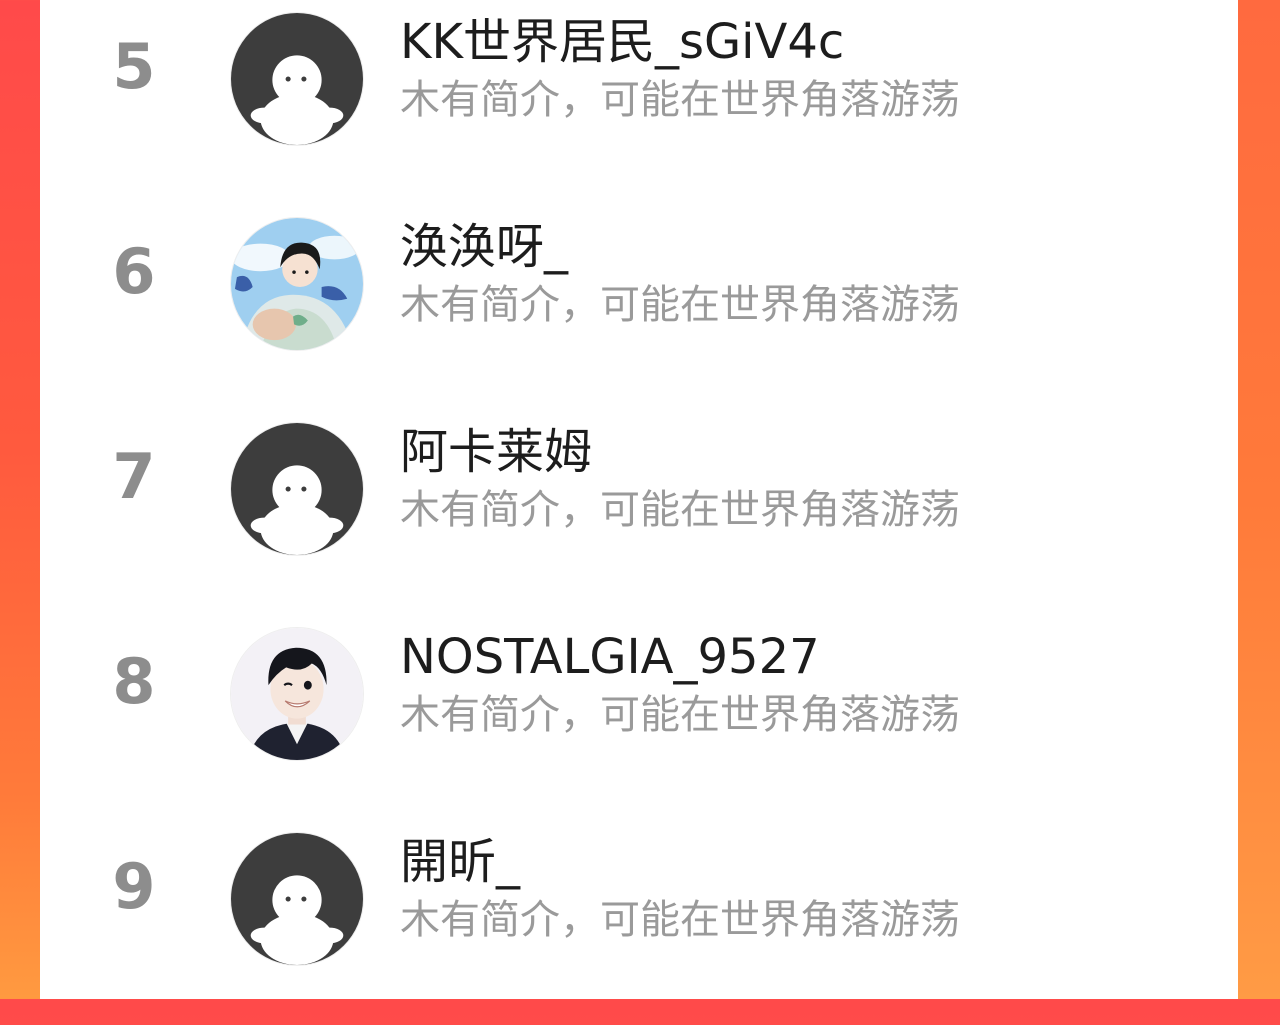 This screenshot has height=1025, width=1280. I want to click on background-gradient-right, so click(1259, 499).